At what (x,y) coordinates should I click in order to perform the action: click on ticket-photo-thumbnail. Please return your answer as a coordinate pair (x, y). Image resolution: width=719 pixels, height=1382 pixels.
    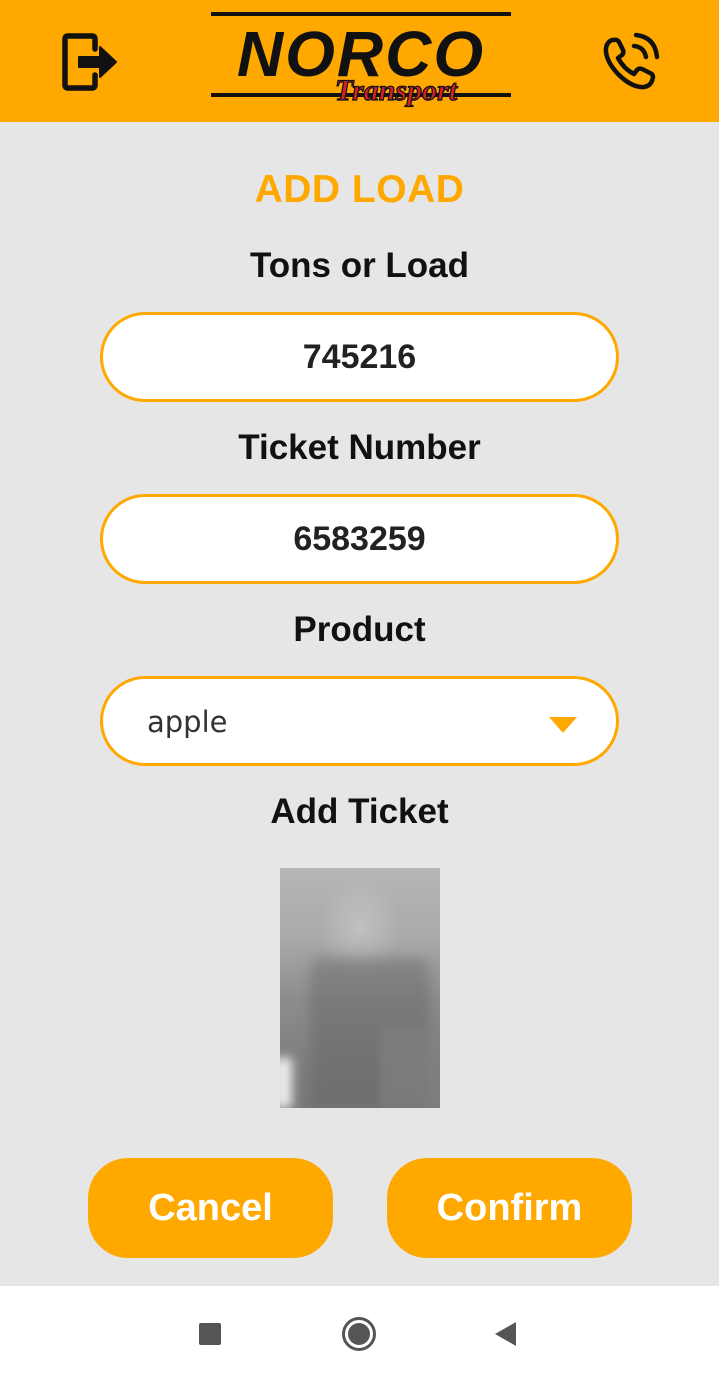
    Looking at the image, I should click on (360, 988).